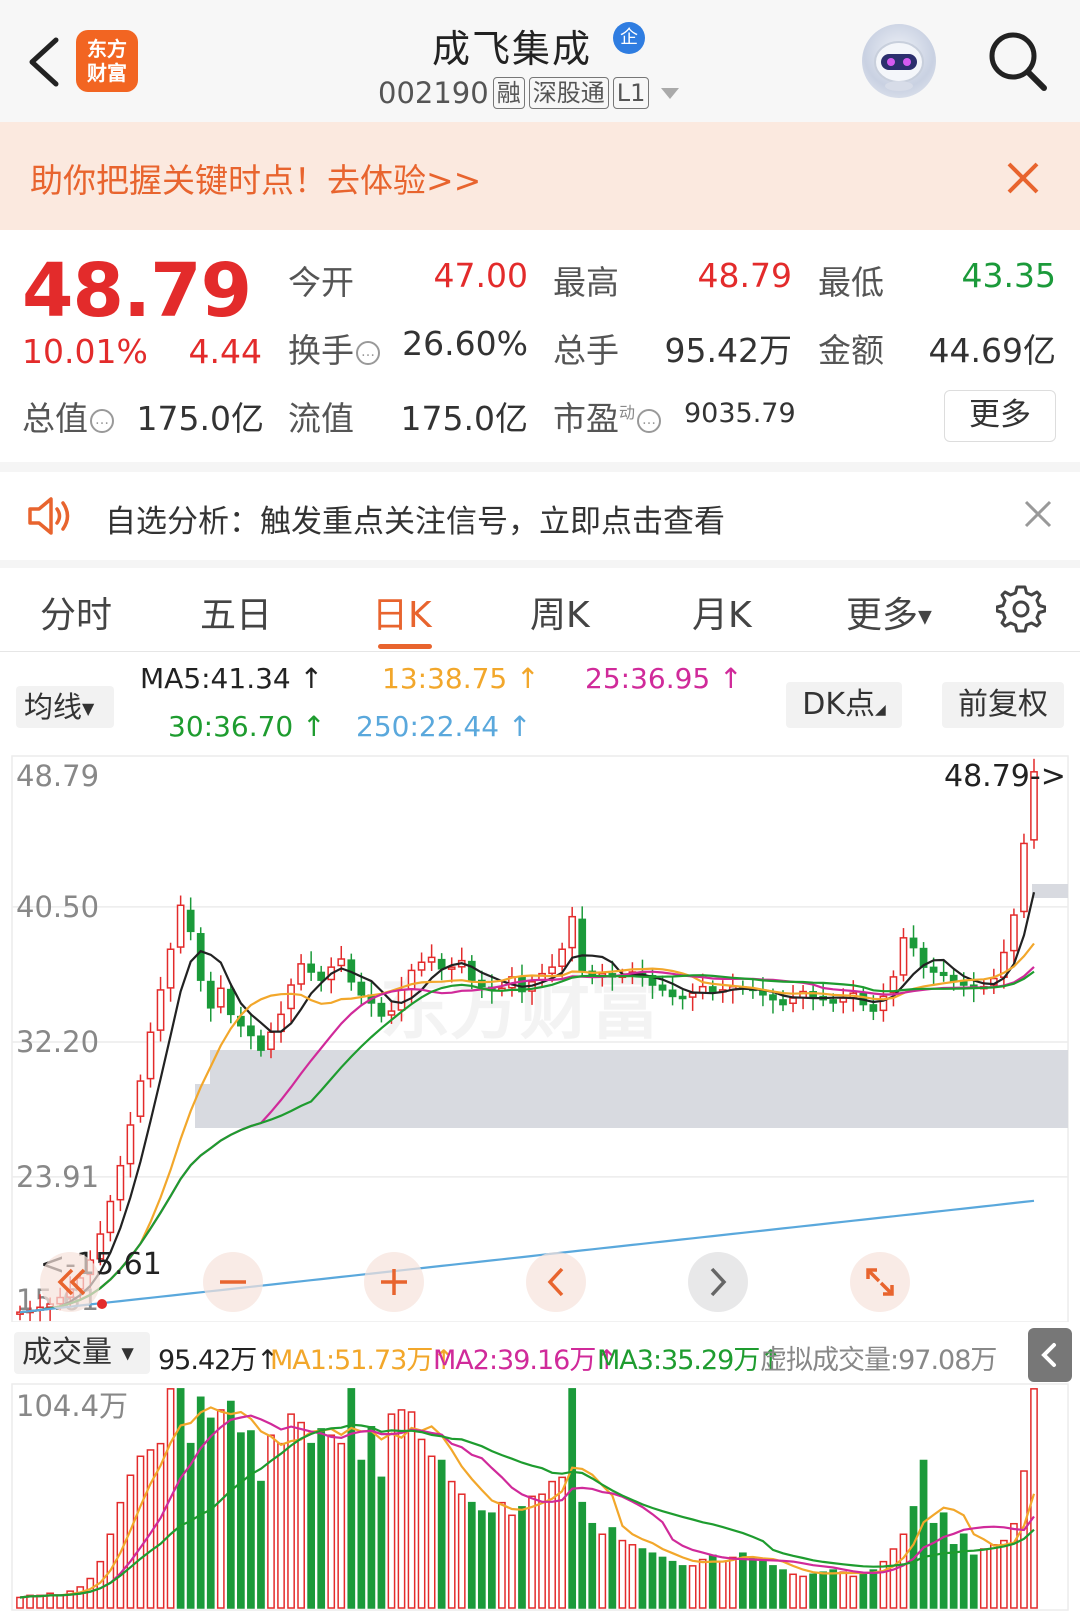 The height and width of the screenshot is (1612, 1080). What do you see at coordinates (540, 176) in the screenshot?
I see `promo-banner: 助你把握关键时点！去体验>>` at bounding box center [540, 176].